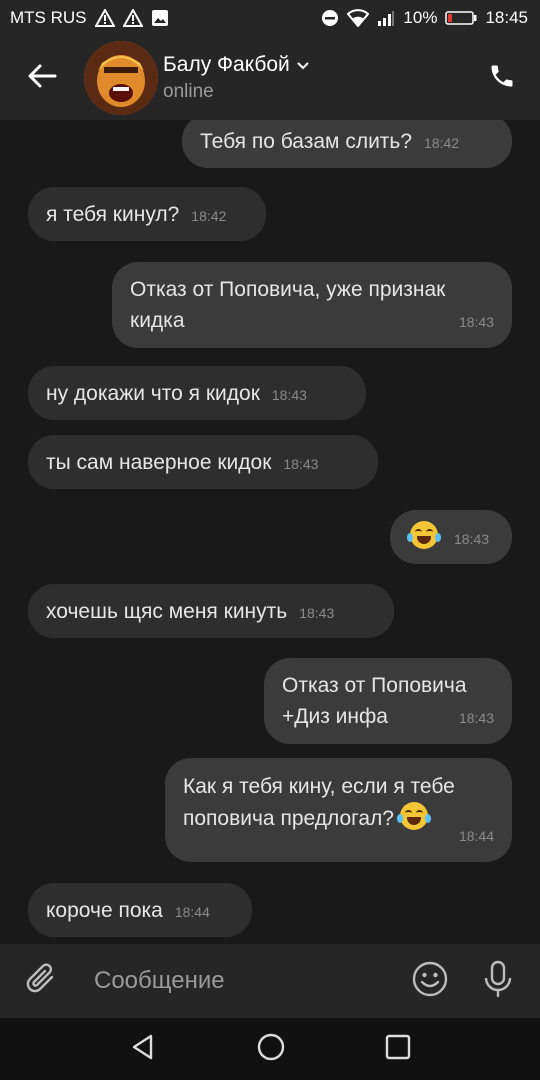  I want to click on back-button, so click(42, 78).